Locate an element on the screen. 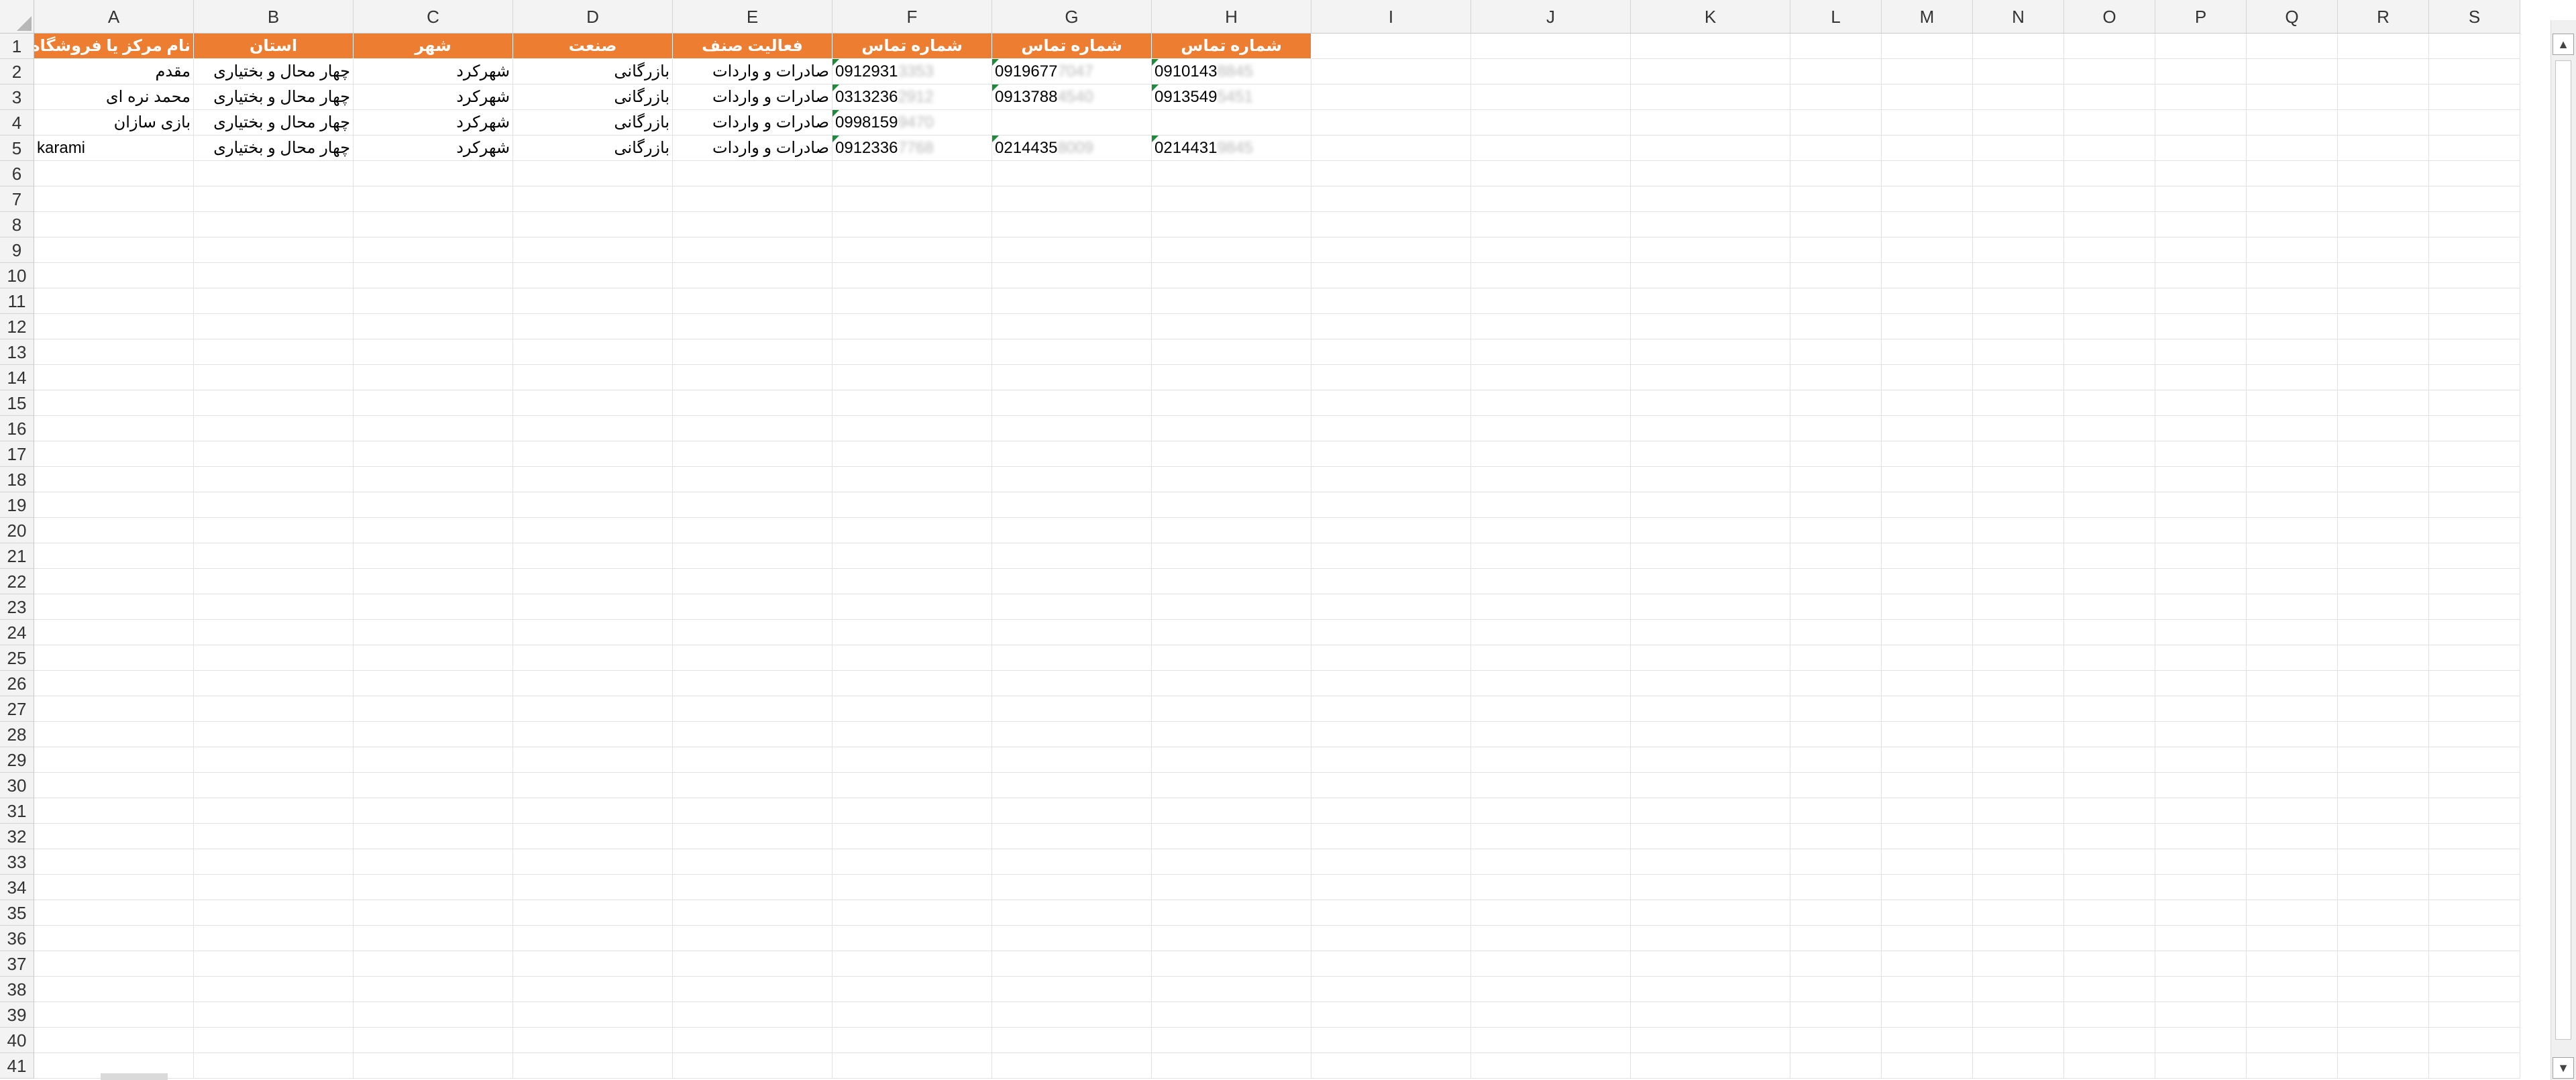 The width and height of the screenshot is (2576, 1080). cell-j26 is located at coordinates (1551, 683).